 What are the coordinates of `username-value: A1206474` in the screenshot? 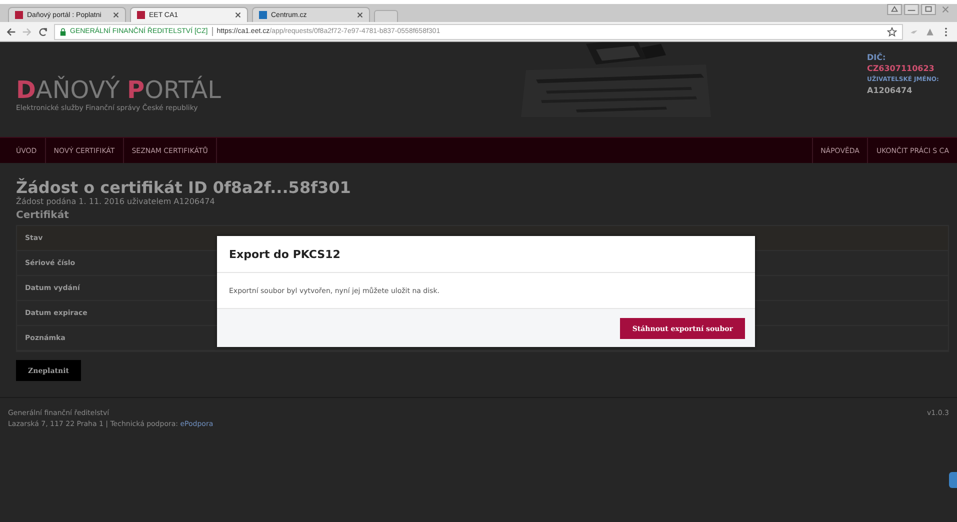 It's located at (890, 90).